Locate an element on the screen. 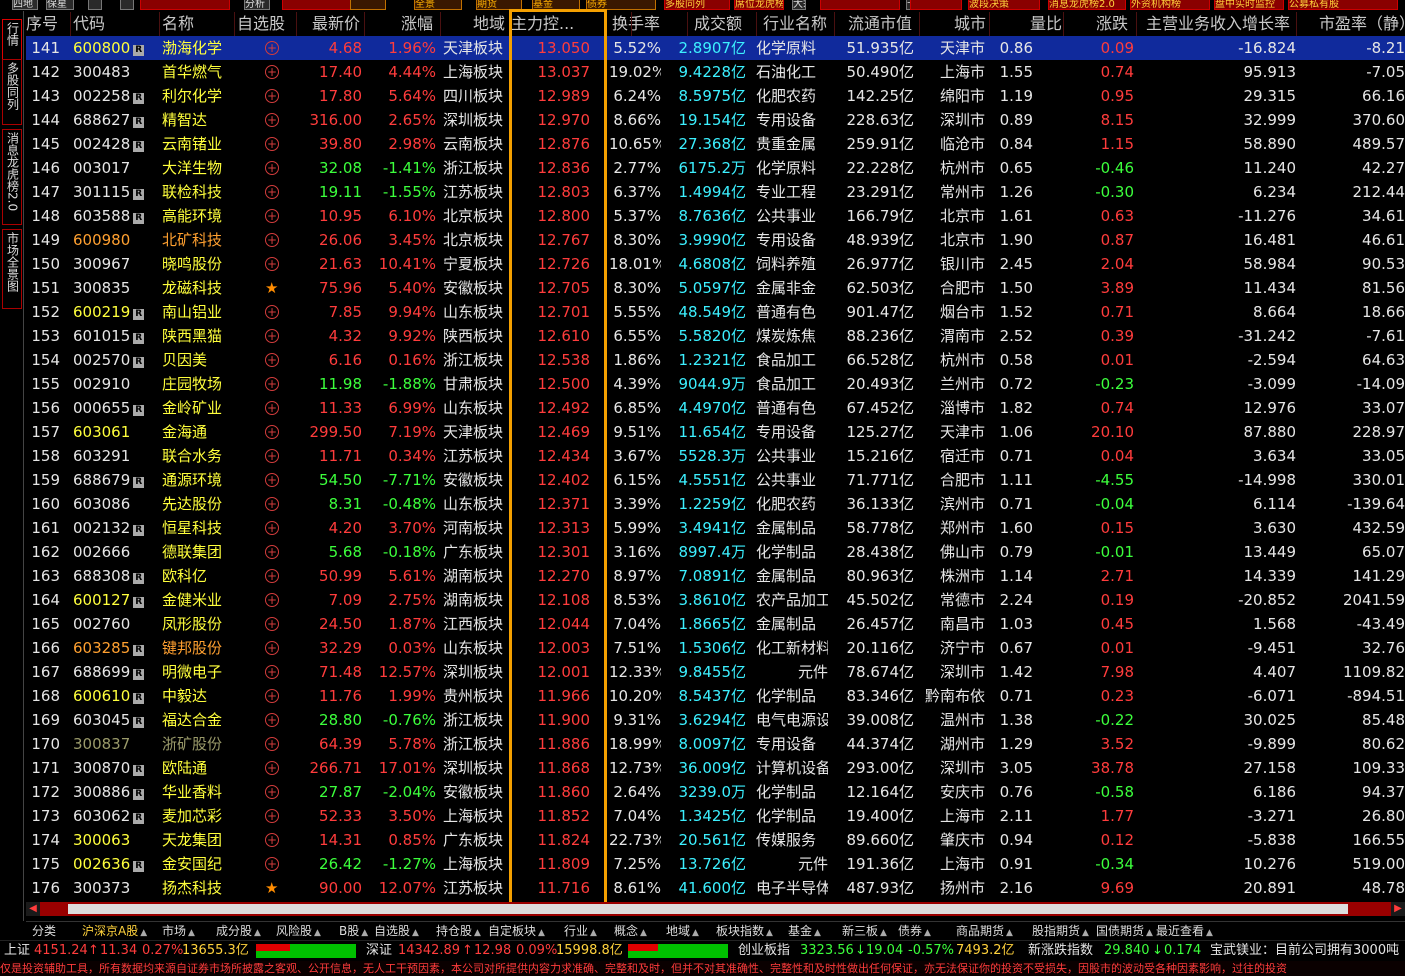 This screenshot has width=1405, height=976. cell-name: 键邦股份 is located at coordinates (197, 648).